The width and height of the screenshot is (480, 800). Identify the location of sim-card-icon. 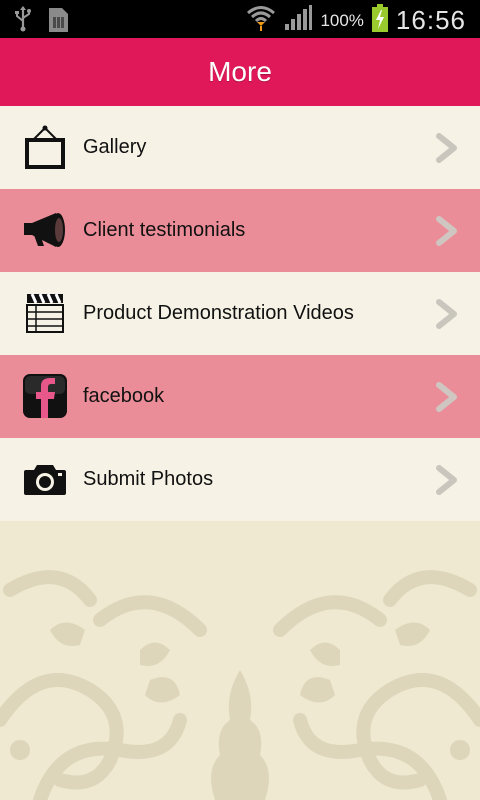
(58, 22).